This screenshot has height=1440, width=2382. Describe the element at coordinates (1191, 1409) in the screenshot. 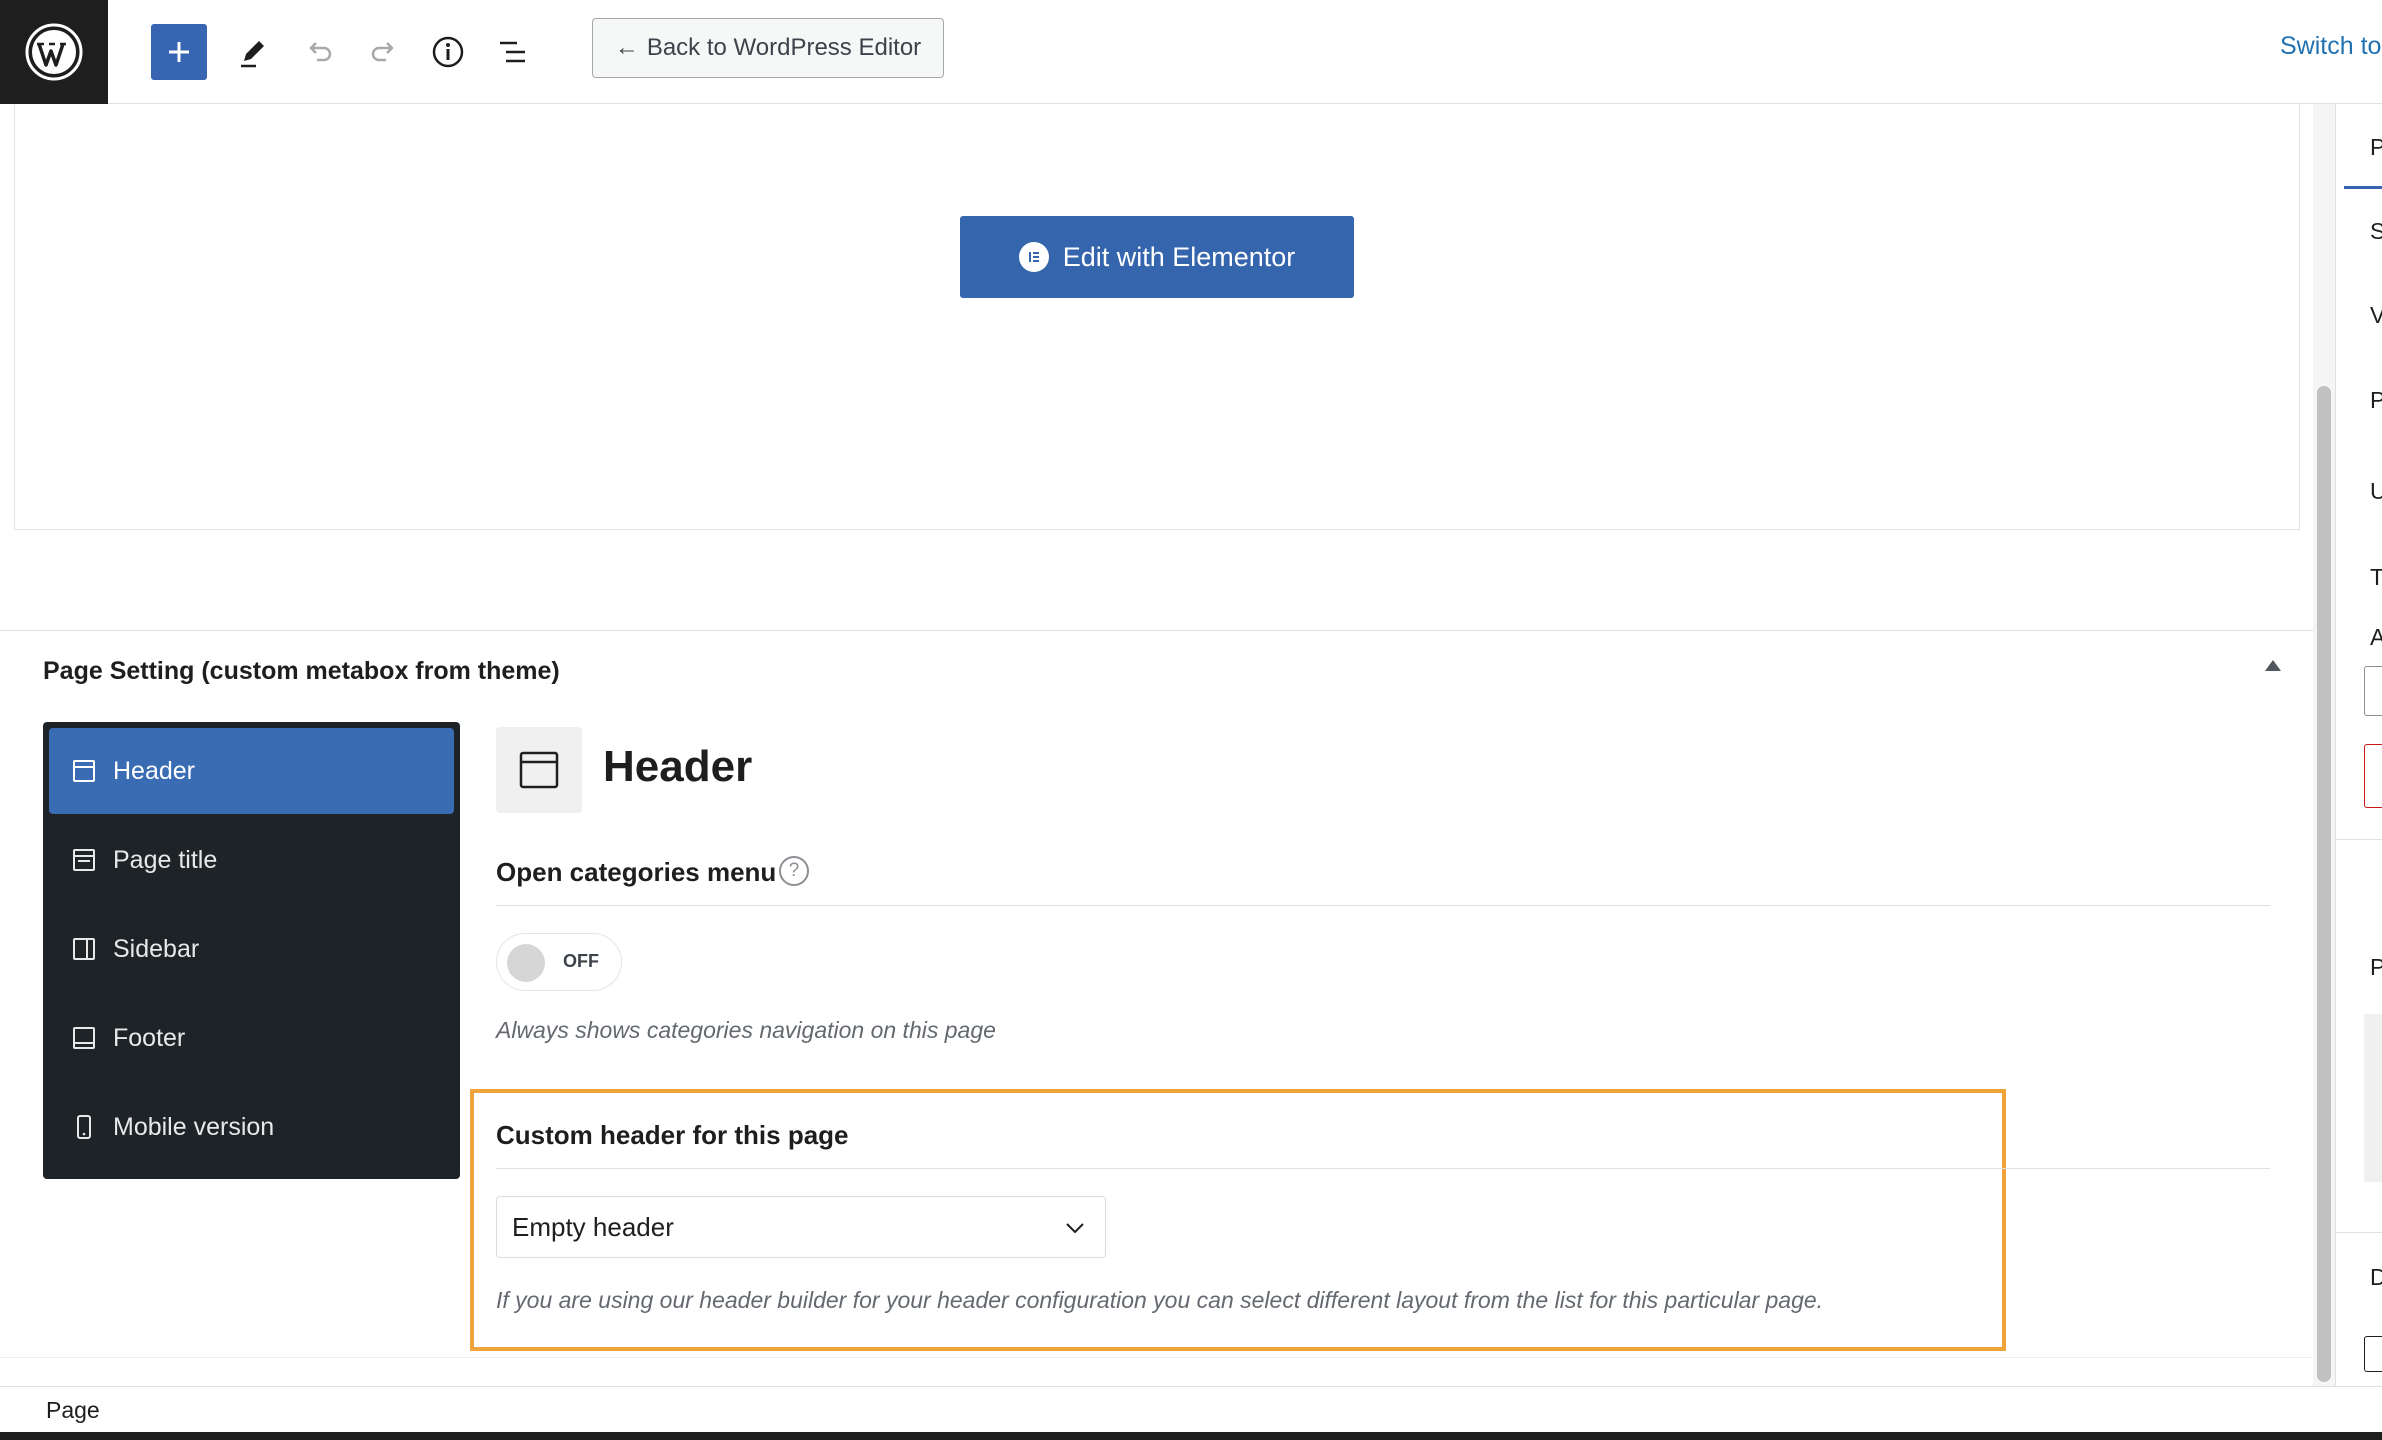

I see `status-bar: Page` at that location.